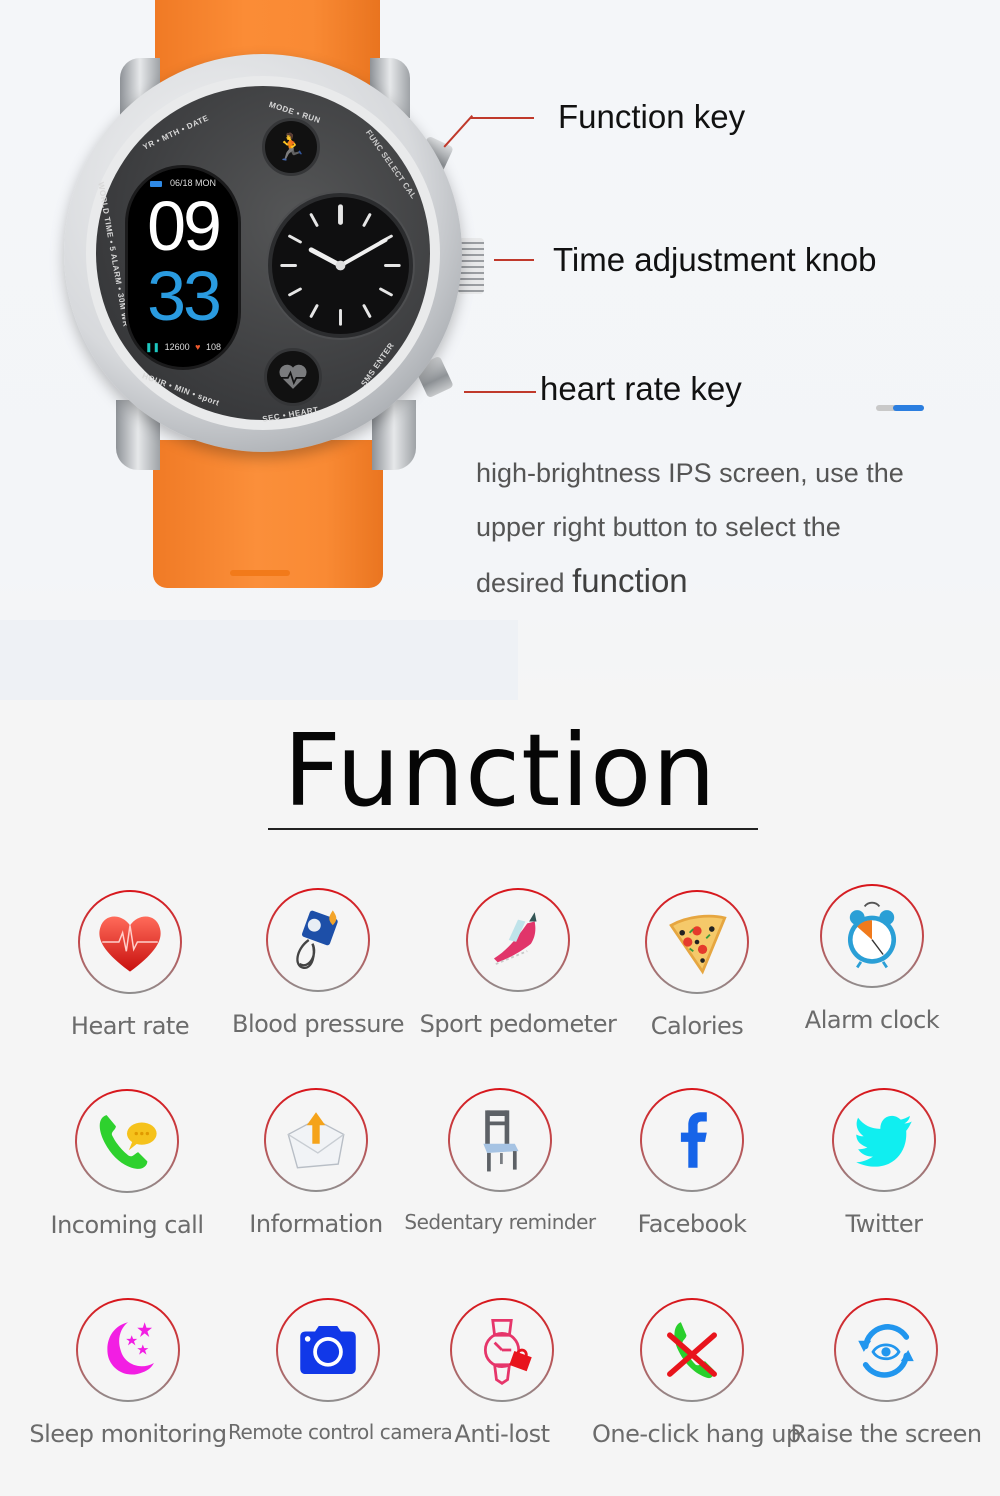 This screenshot has height=1496, width=1000. What do you see at coordinates (886, 1351) in the screenshot?
I see `eye-rotate-icon` at bounding box center [886, 1351].